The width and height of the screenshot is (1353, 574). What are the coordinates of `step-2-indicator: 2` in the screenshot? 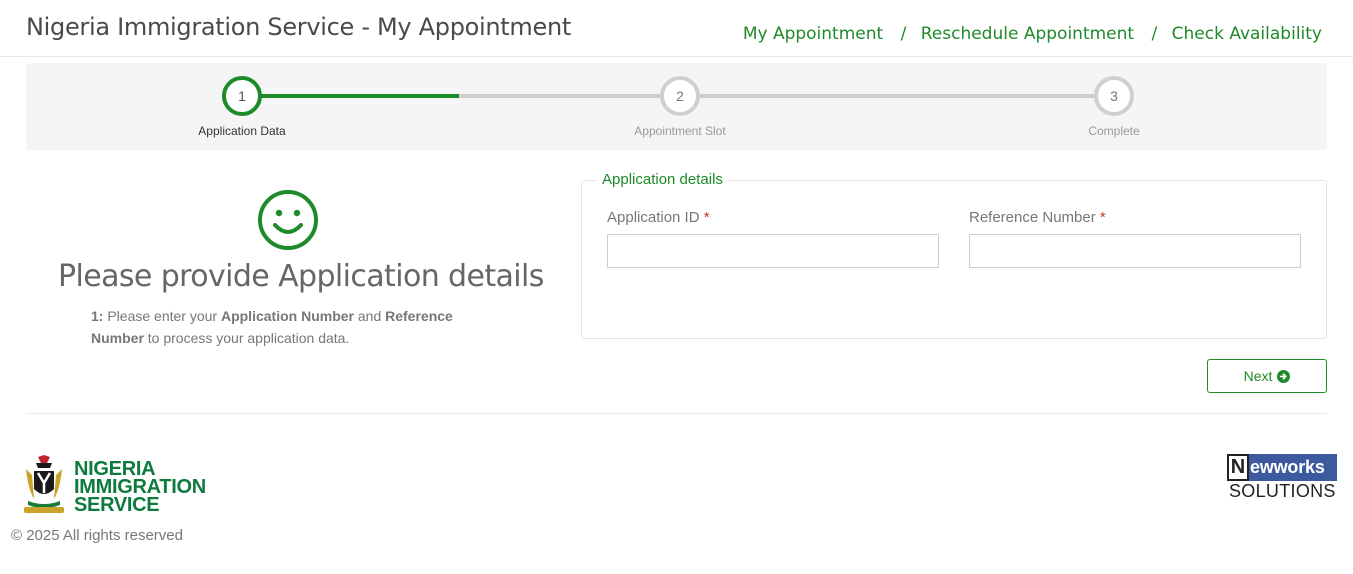 It's located at (680, 96).